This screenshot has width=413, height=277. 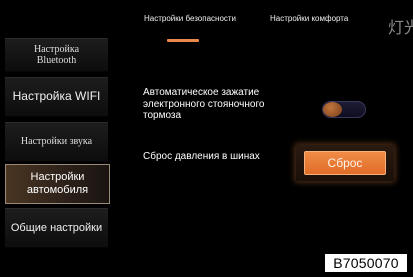 I want to click on sidebar-item-sound: Настройки звука, so click(x=56, y=142).